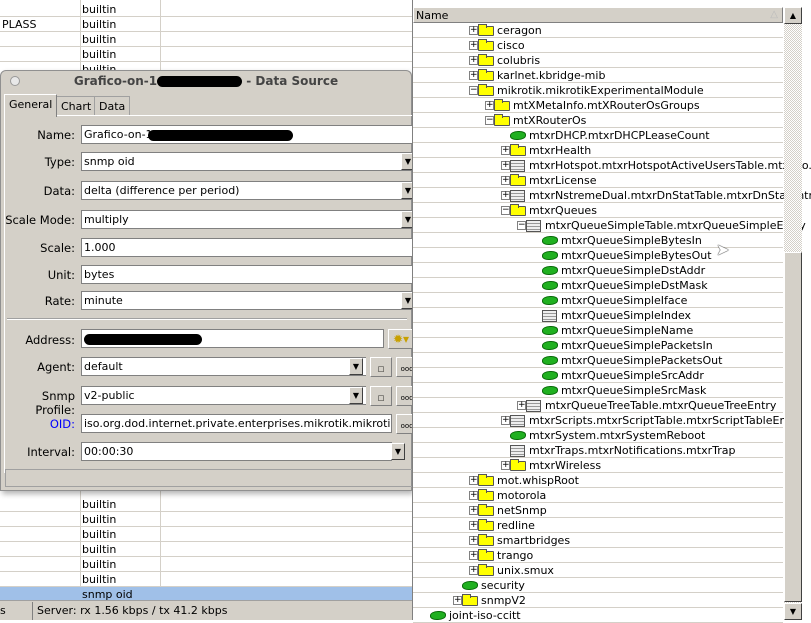 Image resolution: width=811 pixels, height=623 pixels. I want to click on agent-new-button: □, so click(381, 367).